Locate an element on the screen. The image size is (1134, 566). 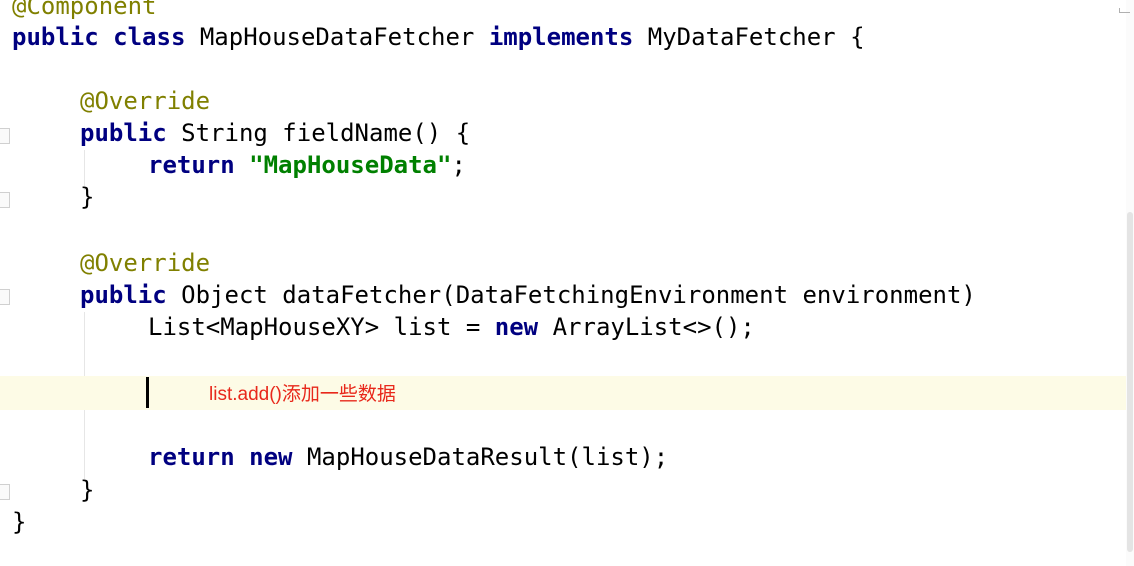
declaration-token: List<MapHouseXY> list = is located at coordinates (321, 327).